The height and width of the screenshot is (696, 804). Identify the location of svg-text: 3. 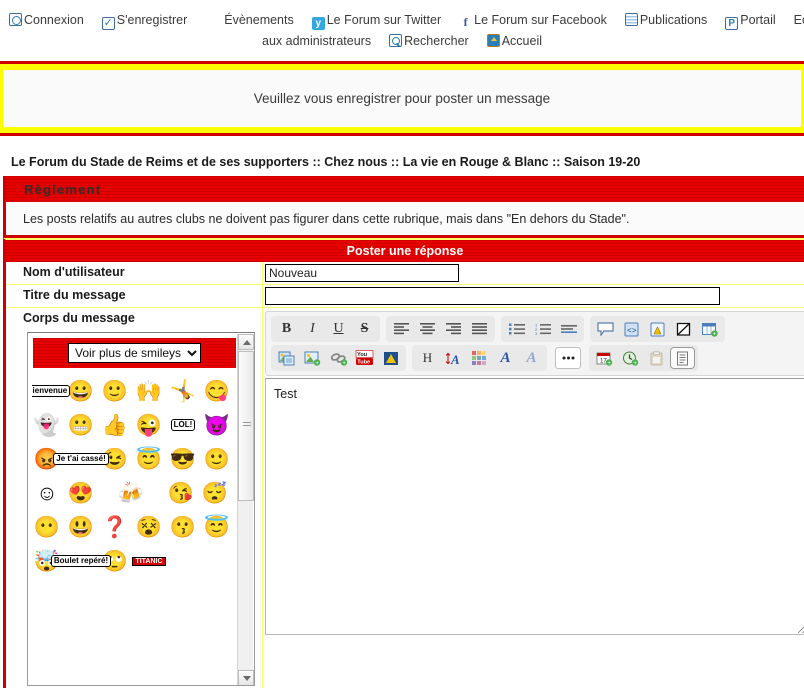
(536, 333).